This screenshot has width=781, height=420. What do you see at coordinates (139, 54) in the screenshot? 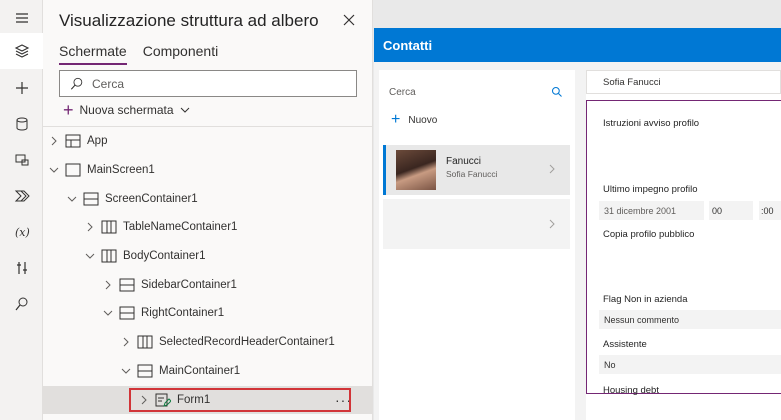
I see `tab-bar: Schermate Componenti` at bounding box center [139, 54].